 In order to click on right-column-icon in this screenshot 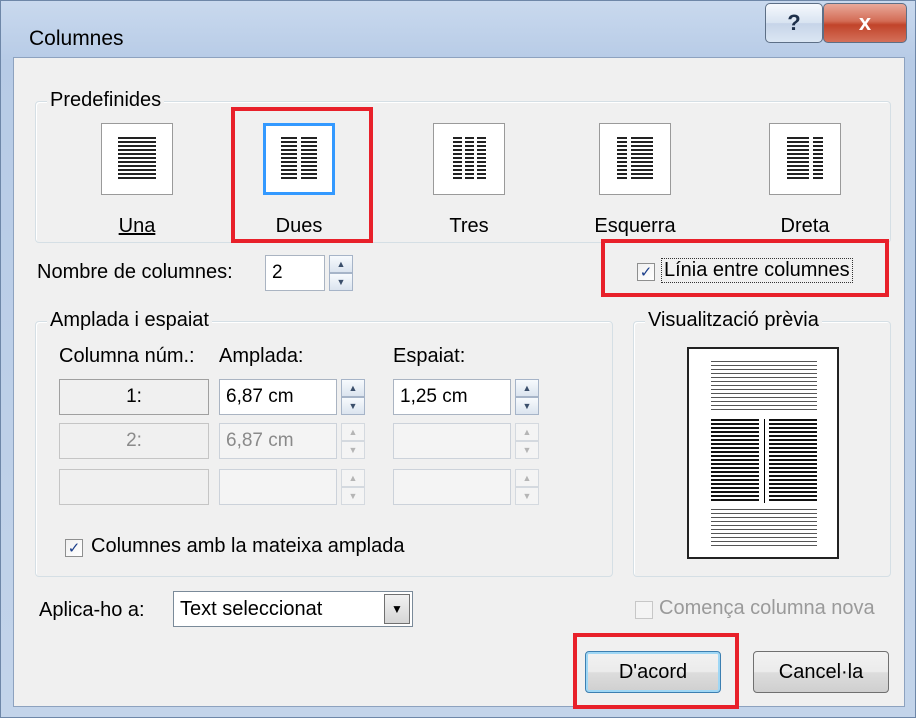, I will do `click(805, 159)`.